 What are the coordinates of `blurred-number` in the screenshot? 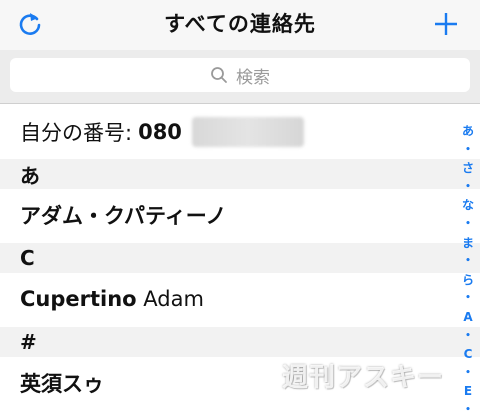 It's located at (247, 131).